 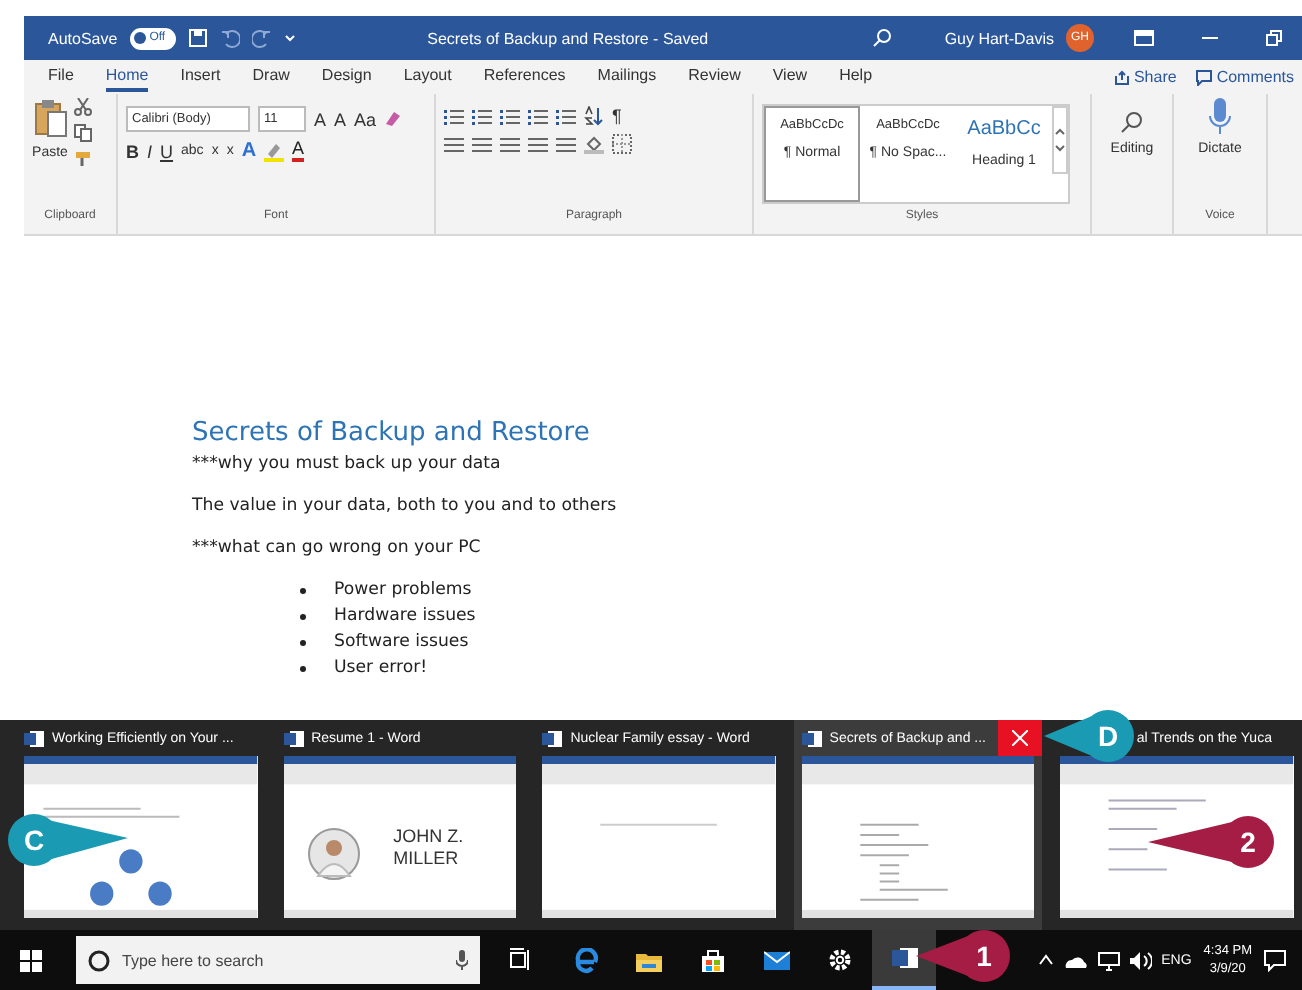 I want to click on shrink-font-button: A, so click(x=340, y=119).